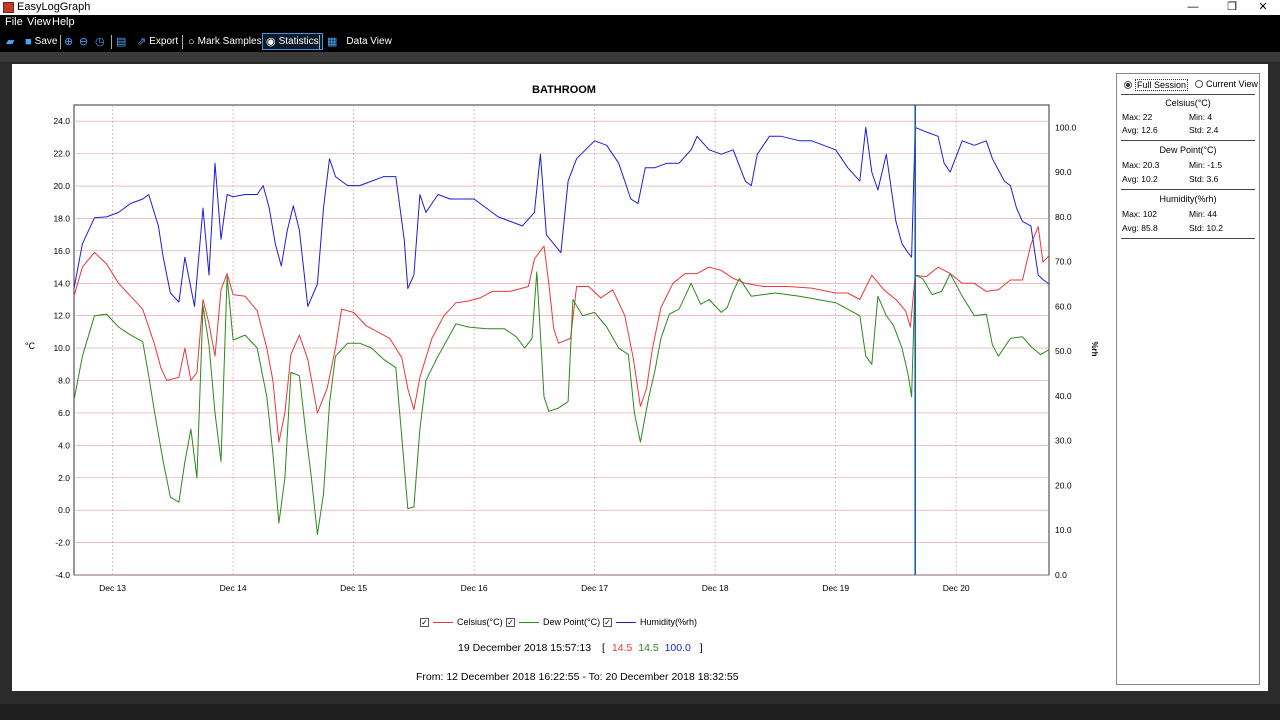 Image resolution: width=1280 pixels, height=720 pixels. I want to click on current-view-label: Current View, so click(1232, 84).